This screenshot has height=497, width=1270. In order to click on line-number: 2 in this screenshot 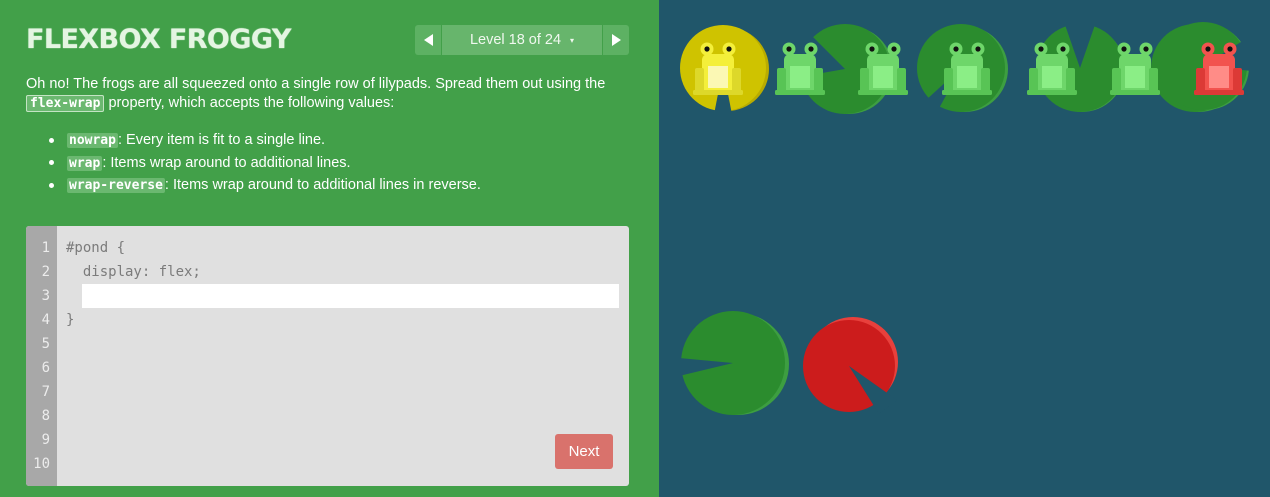, I will do `click(45, 272)`.